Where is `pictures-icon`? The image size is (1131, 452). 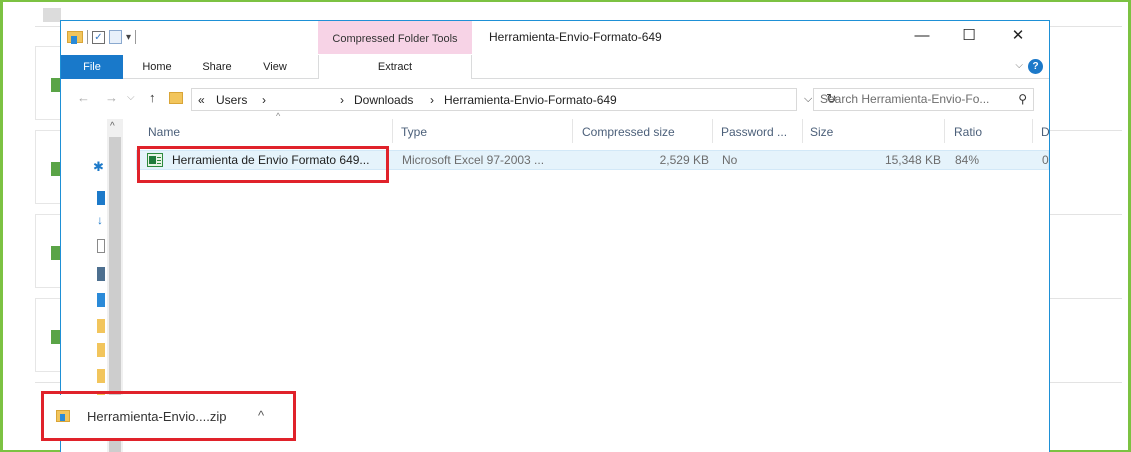
pictures-icon is located at coordinates (101, 274).